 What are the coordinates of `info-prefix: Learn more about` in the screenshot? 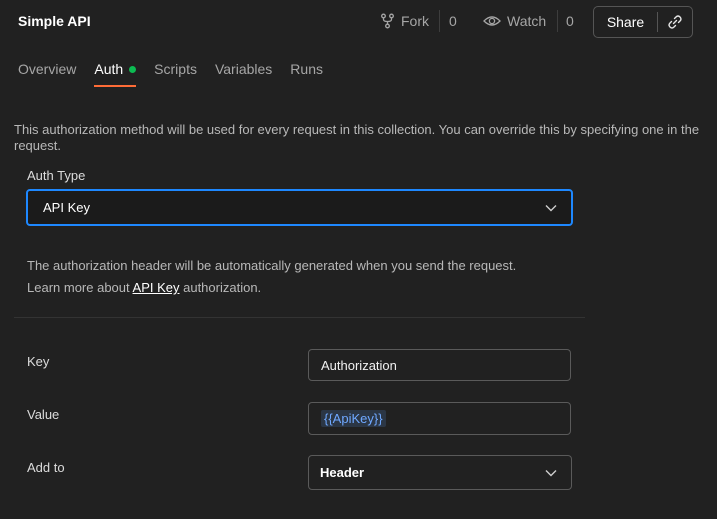 It's located at (80, 287).